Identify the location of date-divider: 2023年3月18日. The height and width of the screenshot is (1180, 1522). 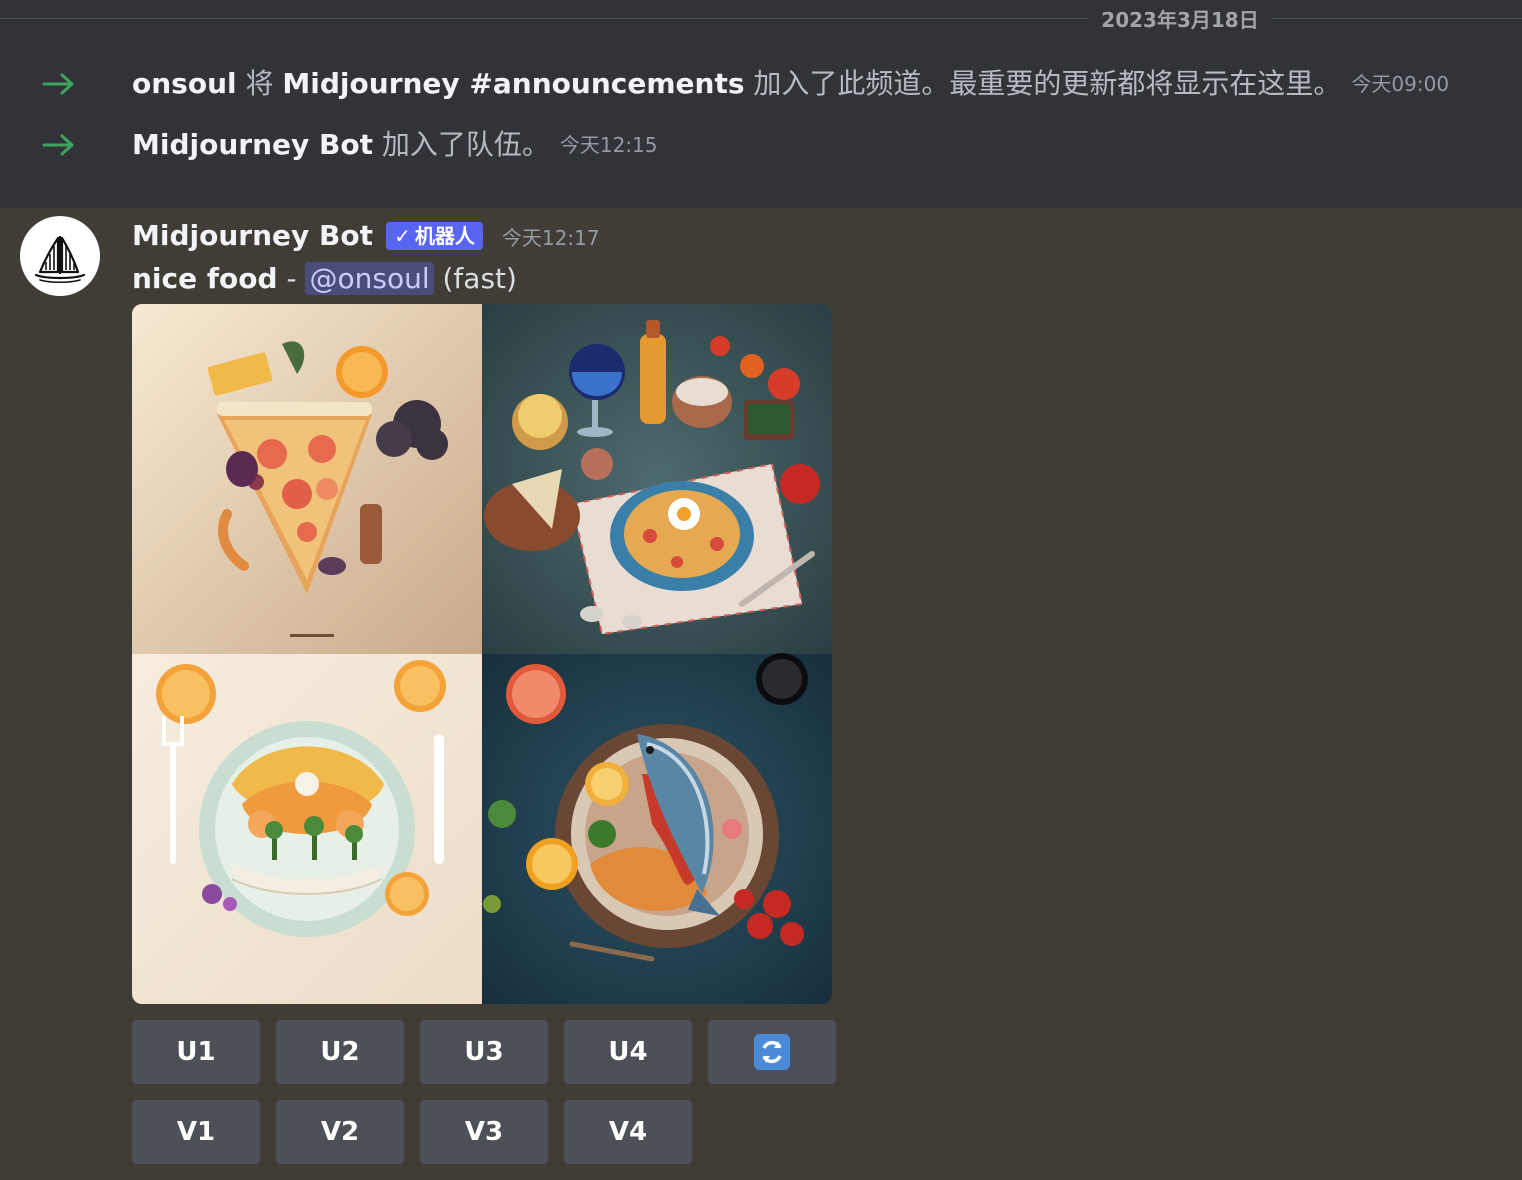
(761, 19).